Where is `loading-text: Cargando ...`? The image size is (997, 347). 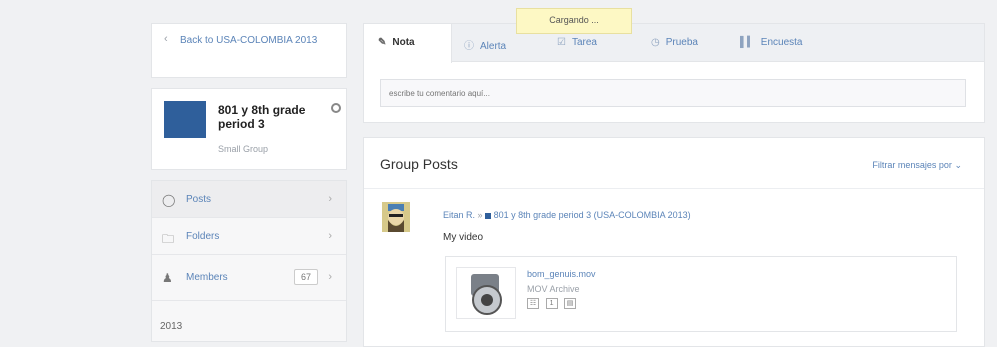 loading-text: Cargando ... is located at coordinates (574, 20).